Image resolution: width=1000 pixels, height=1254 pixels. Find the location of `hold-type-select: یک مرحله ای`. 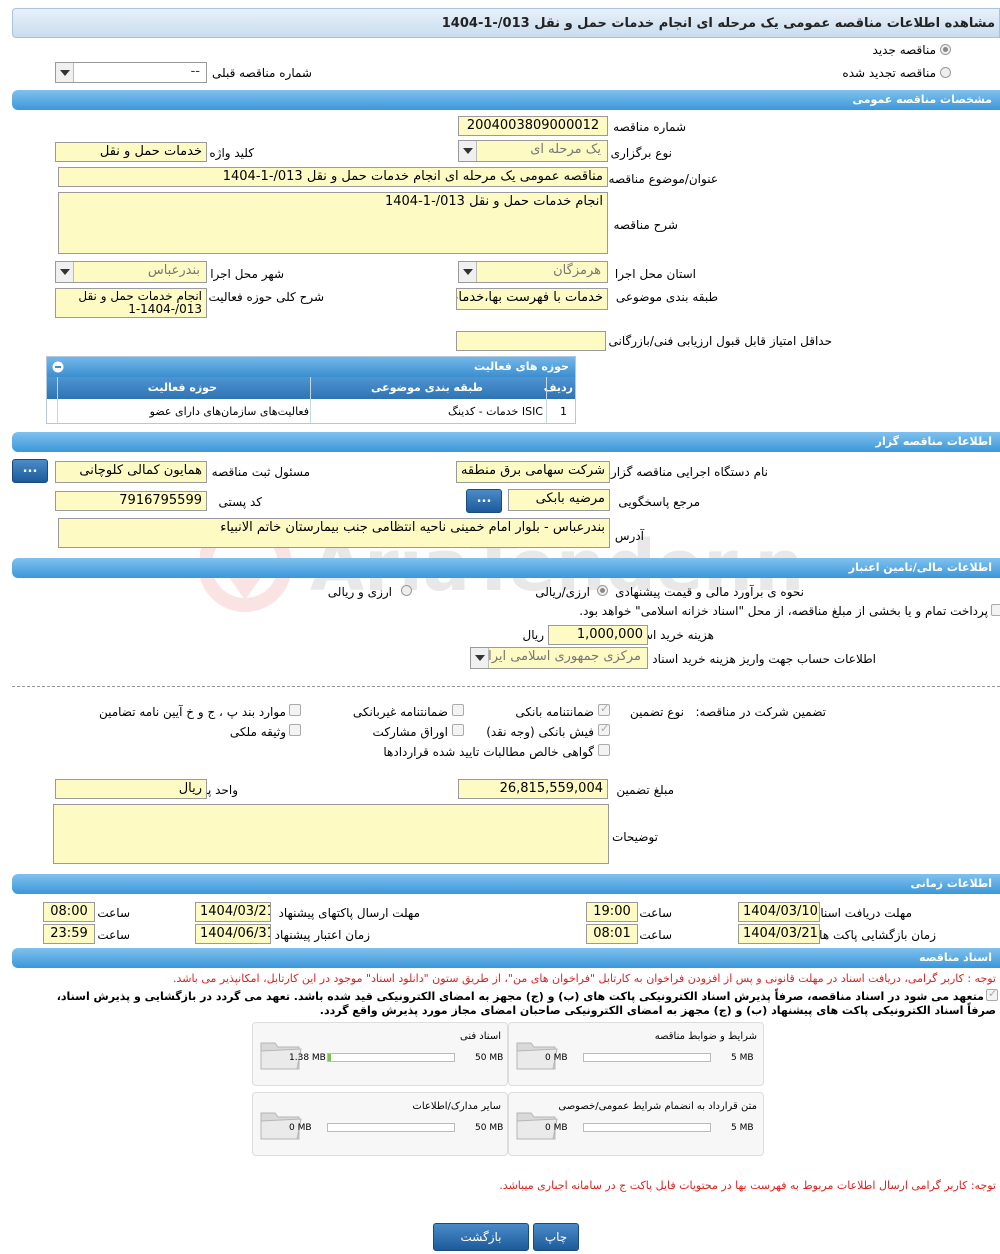

hold-type-select: یک مرحله ای is located at coordinates (533, 151).